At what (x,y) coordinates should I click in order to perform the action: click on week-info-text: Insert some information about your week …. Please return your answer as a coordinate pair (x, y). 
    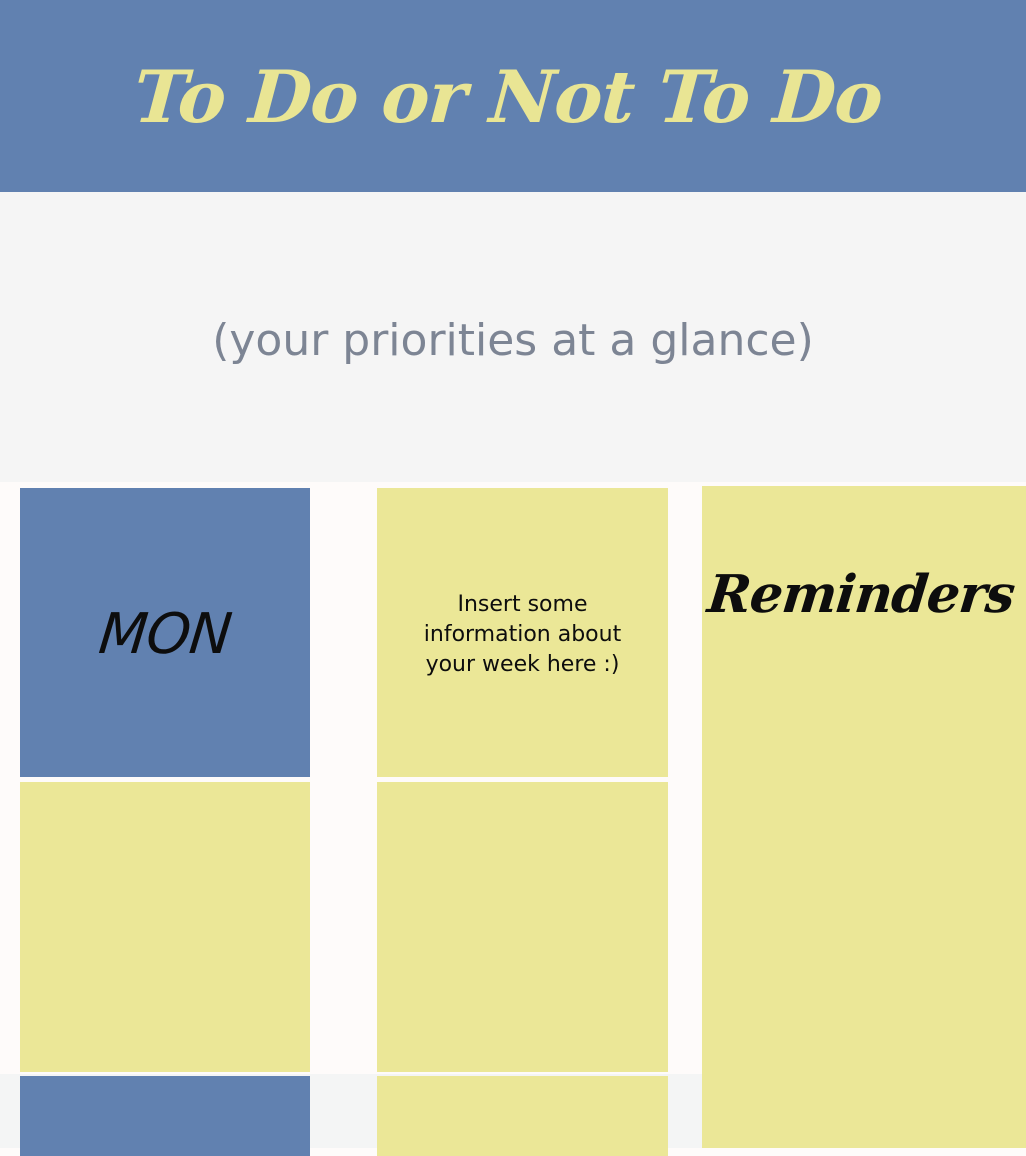
    Looking at the image, I should click on (522, 634).